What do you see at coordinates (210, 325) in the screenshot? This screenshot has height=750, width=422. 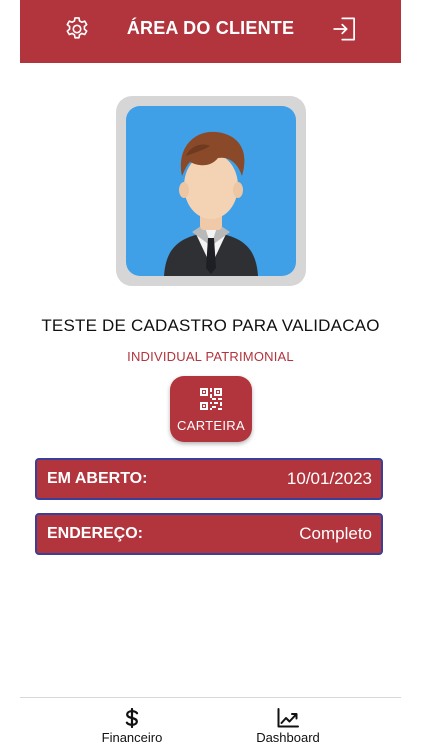 I see `client-name: TESTE DE CADASTRO PARA VALIDACAO` at bounding box center [210, 325].